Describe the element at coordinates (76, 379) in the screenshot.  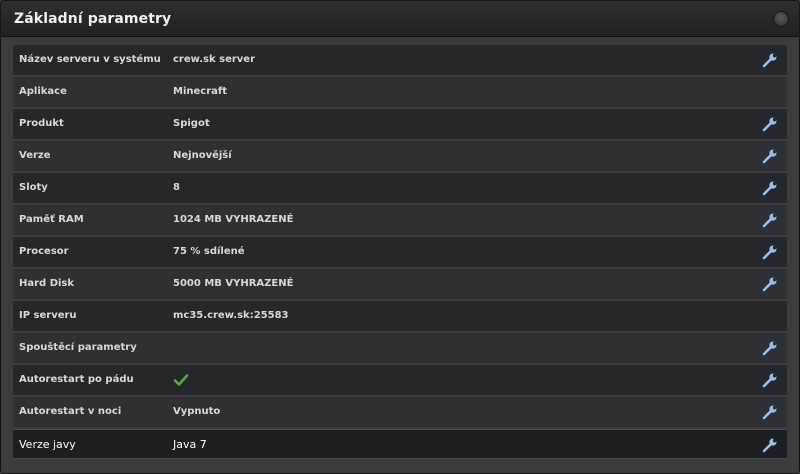
I see `row-label: Autorestart po pádu` at that location.